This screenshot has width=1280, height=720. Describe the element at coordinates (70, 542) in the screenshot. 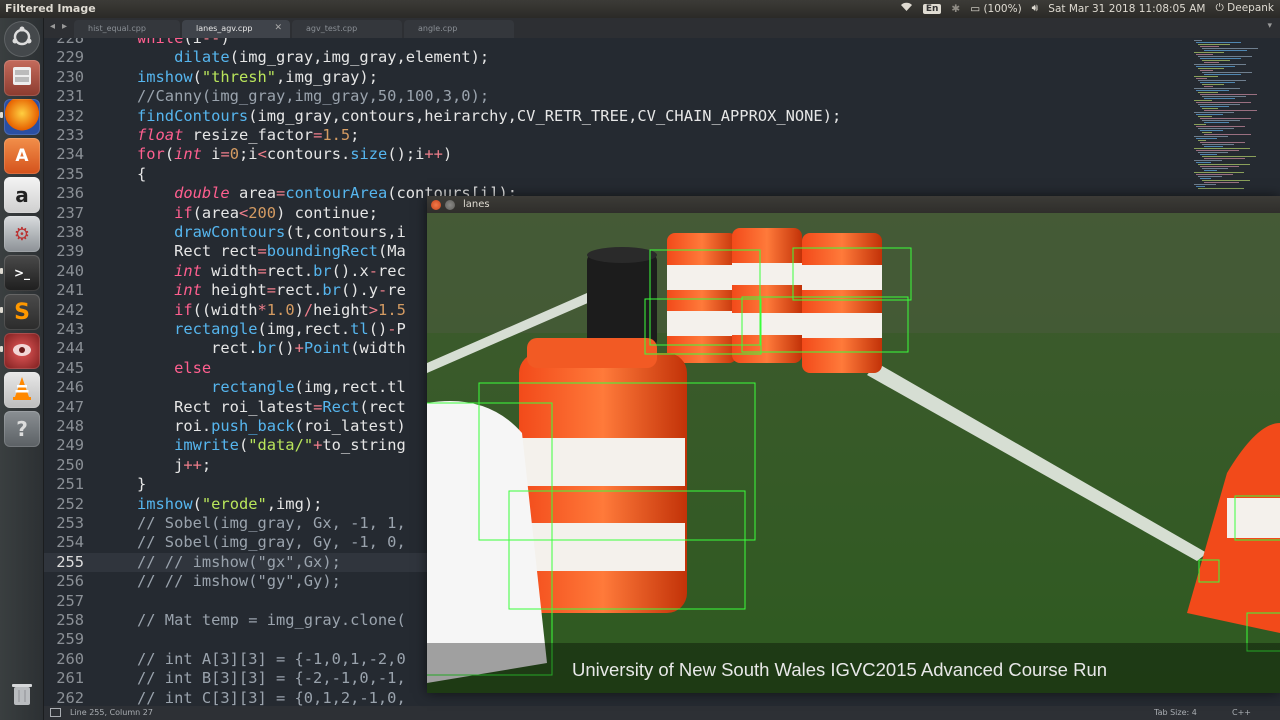

I see `line-number: 254` at that location.